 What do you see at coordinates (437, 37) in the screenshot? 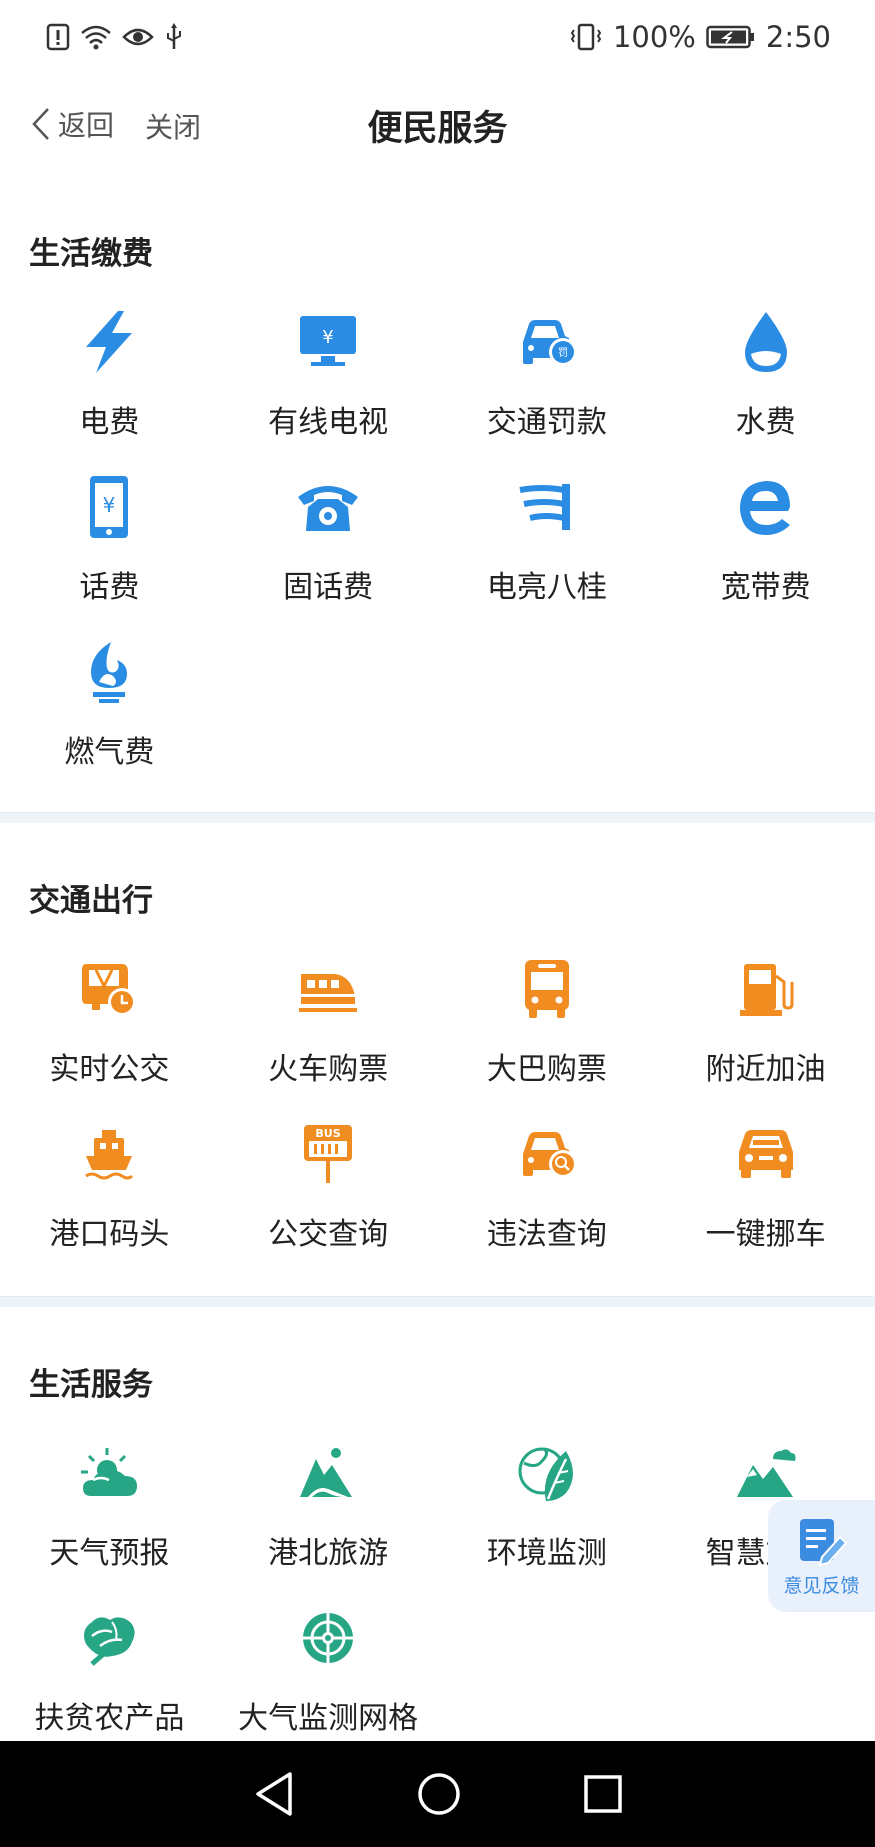
I see `status-bar: 100% 2:50` at bounding box center [437, 37].